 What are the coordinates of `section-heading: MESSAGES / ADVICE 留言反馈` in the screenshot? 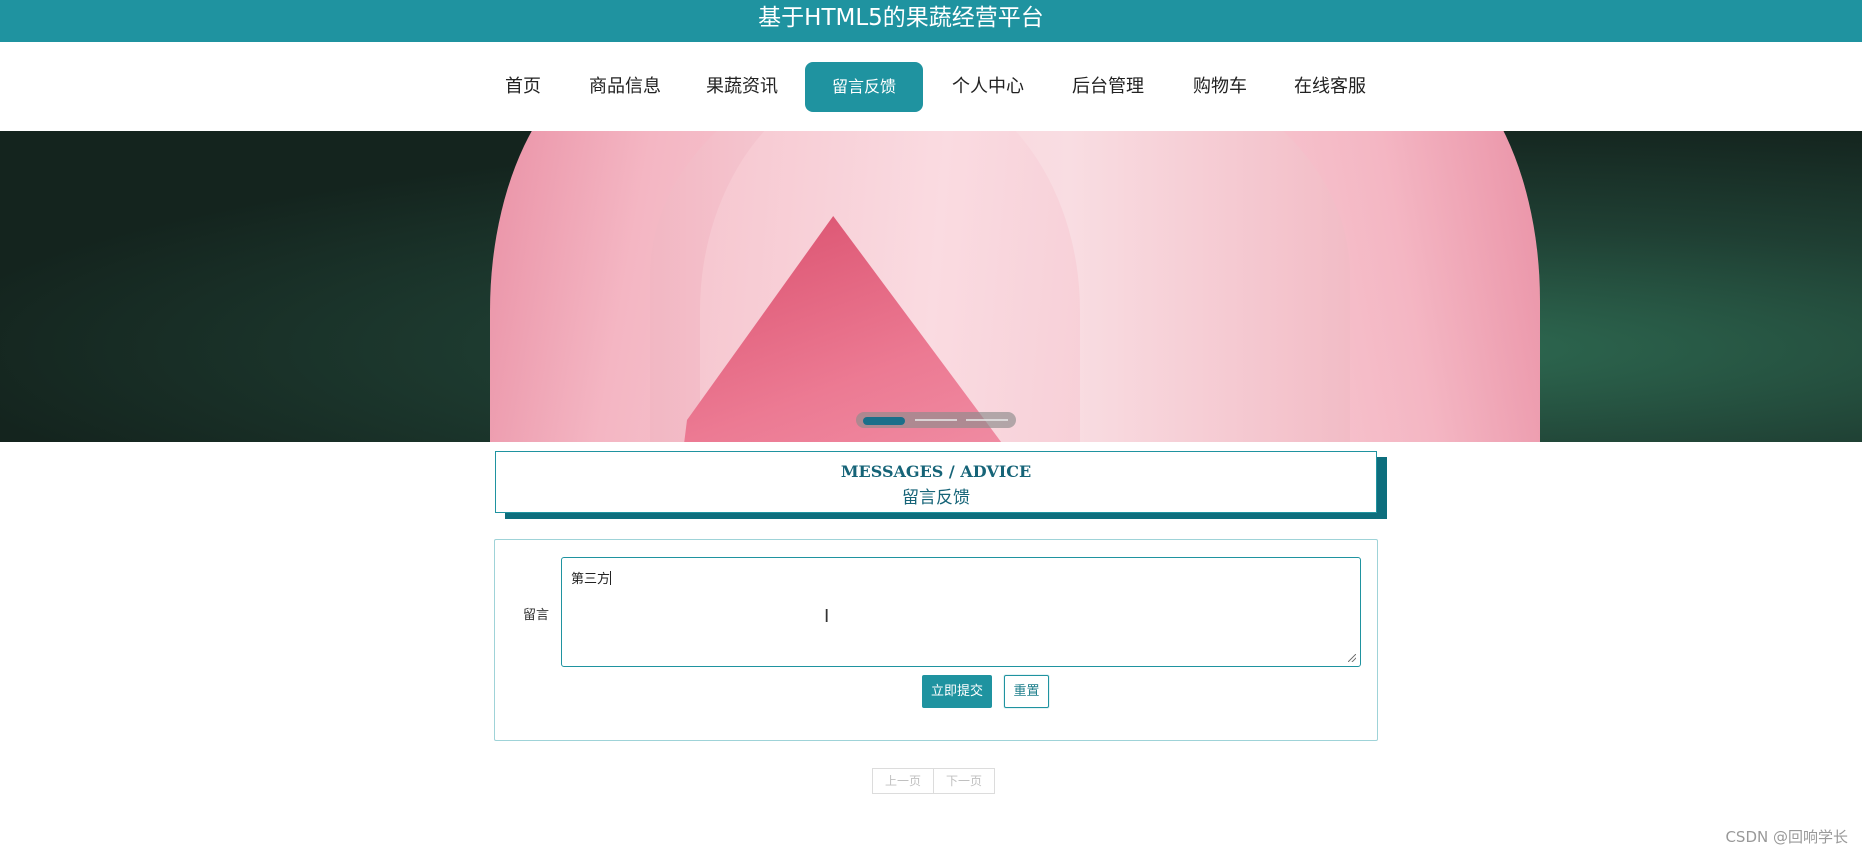 It's located at (936, 482).